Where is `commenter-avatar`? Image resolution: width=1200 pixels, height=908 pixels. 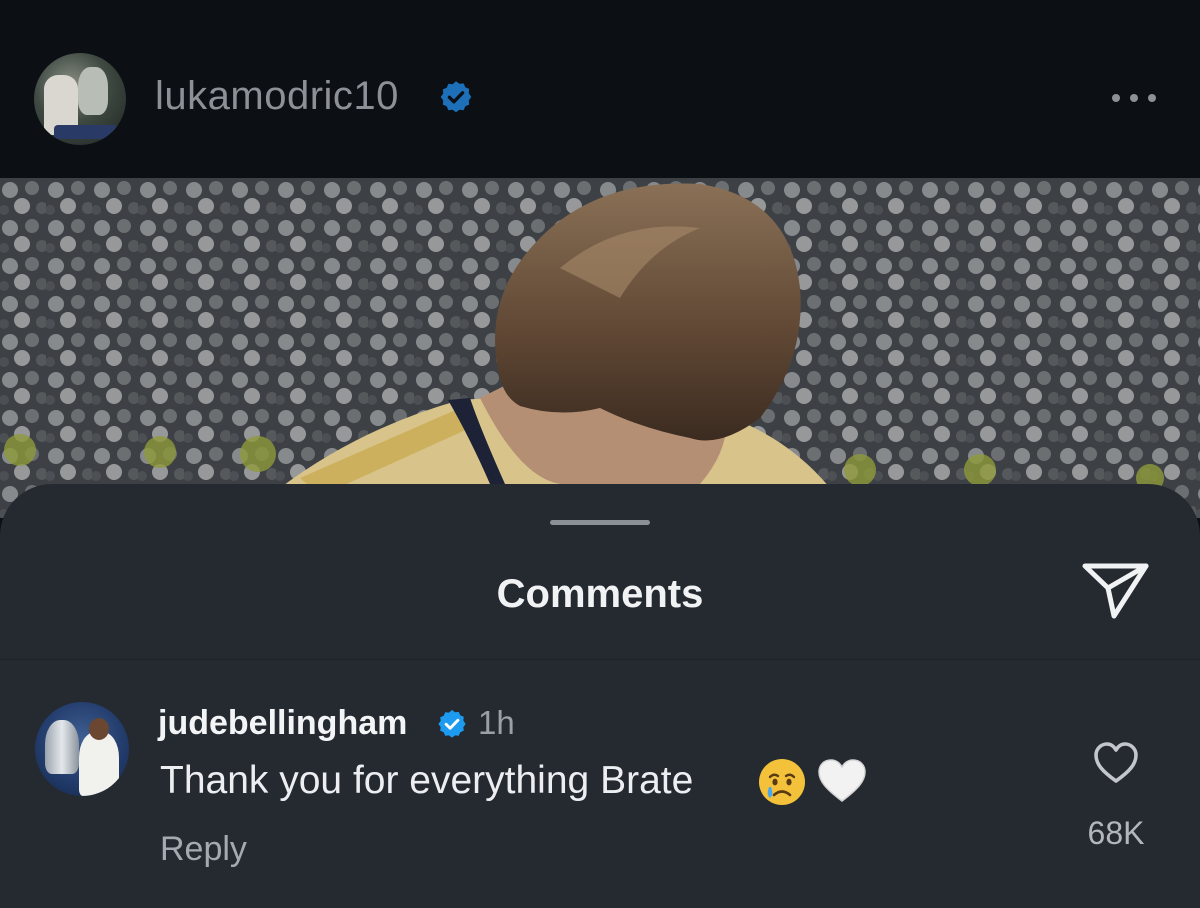
commenter-avatar is located at coordinates (82, 749).